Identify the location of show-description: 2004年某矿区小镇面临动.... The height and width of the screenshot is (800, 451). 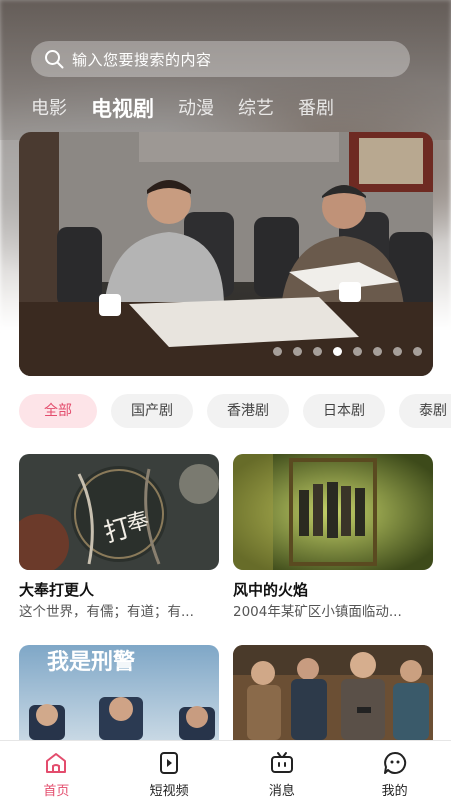
(317, 612).